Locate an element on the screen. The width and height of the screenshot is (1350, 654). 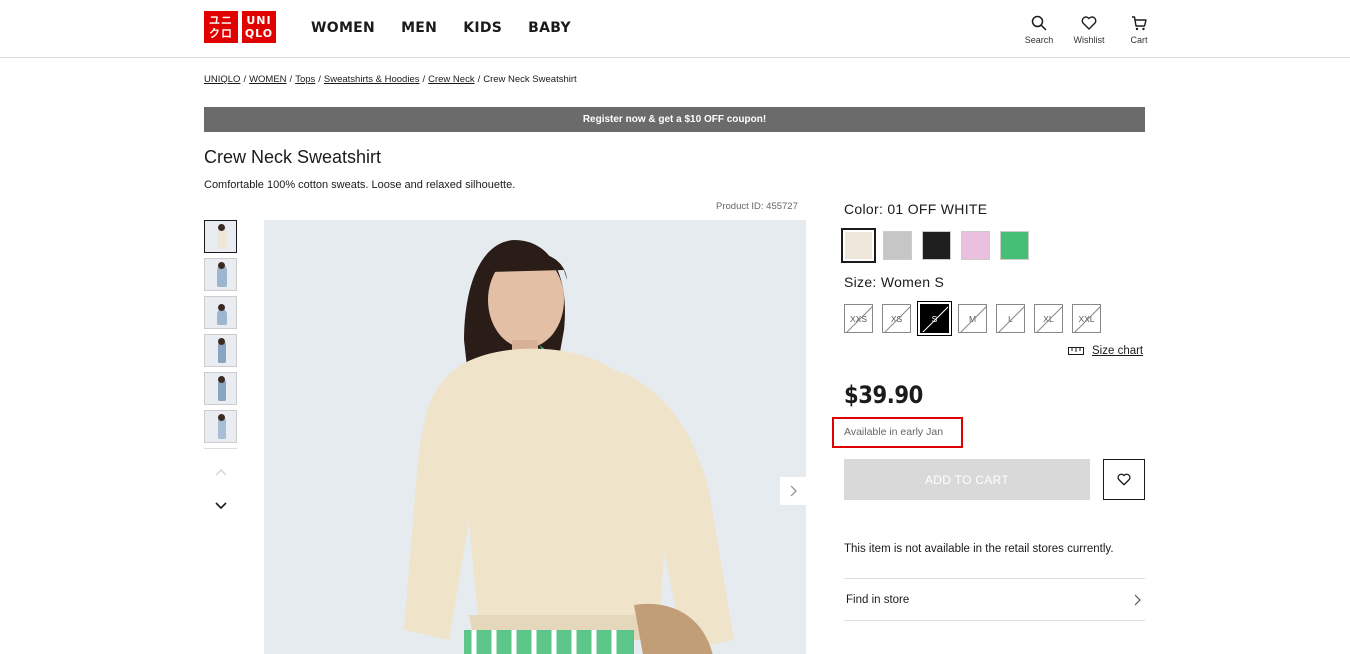
size-options: XXS XS S M L XL XXL is located at coordinates (972, 318).